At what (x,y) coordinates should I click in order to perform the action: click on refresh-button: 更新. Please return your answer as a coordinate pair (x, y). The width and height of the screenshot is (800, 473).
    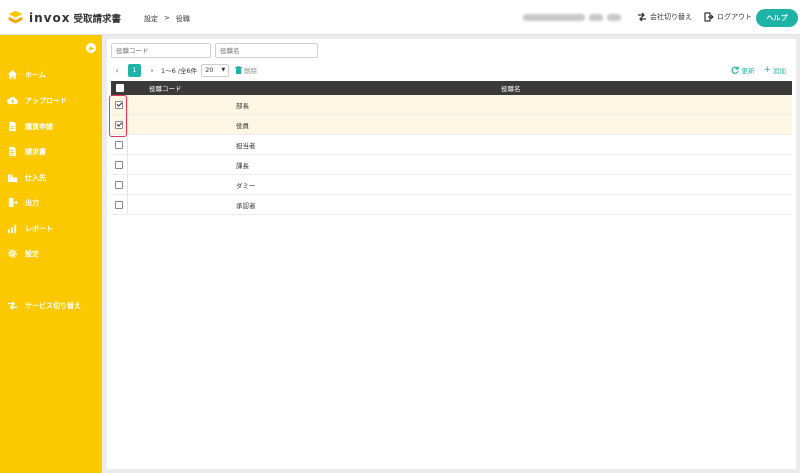
    Looking at the image, I should click on (742, 70).